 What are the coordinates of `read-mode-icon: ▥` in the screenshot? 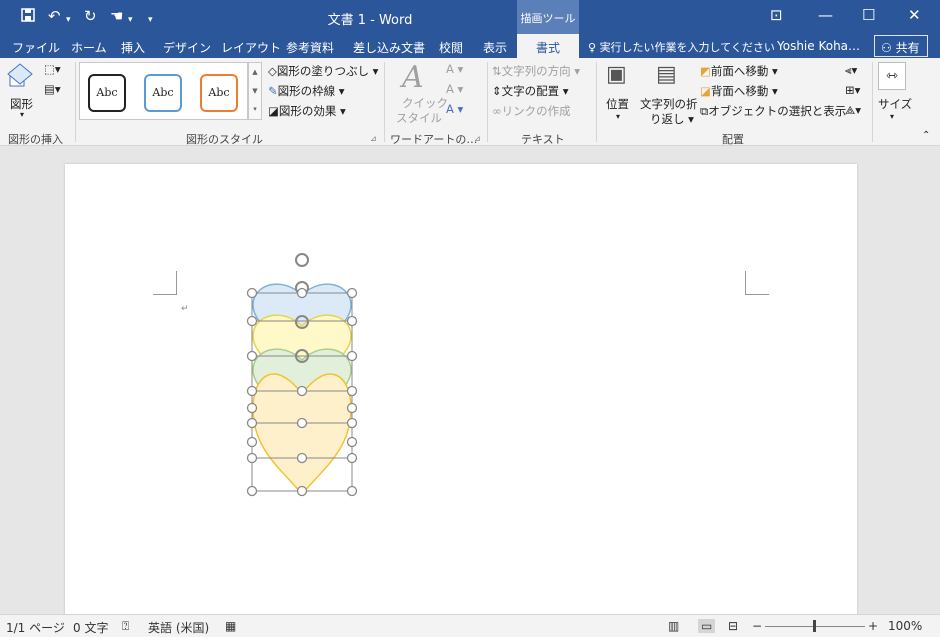 It's located at (673, 626).